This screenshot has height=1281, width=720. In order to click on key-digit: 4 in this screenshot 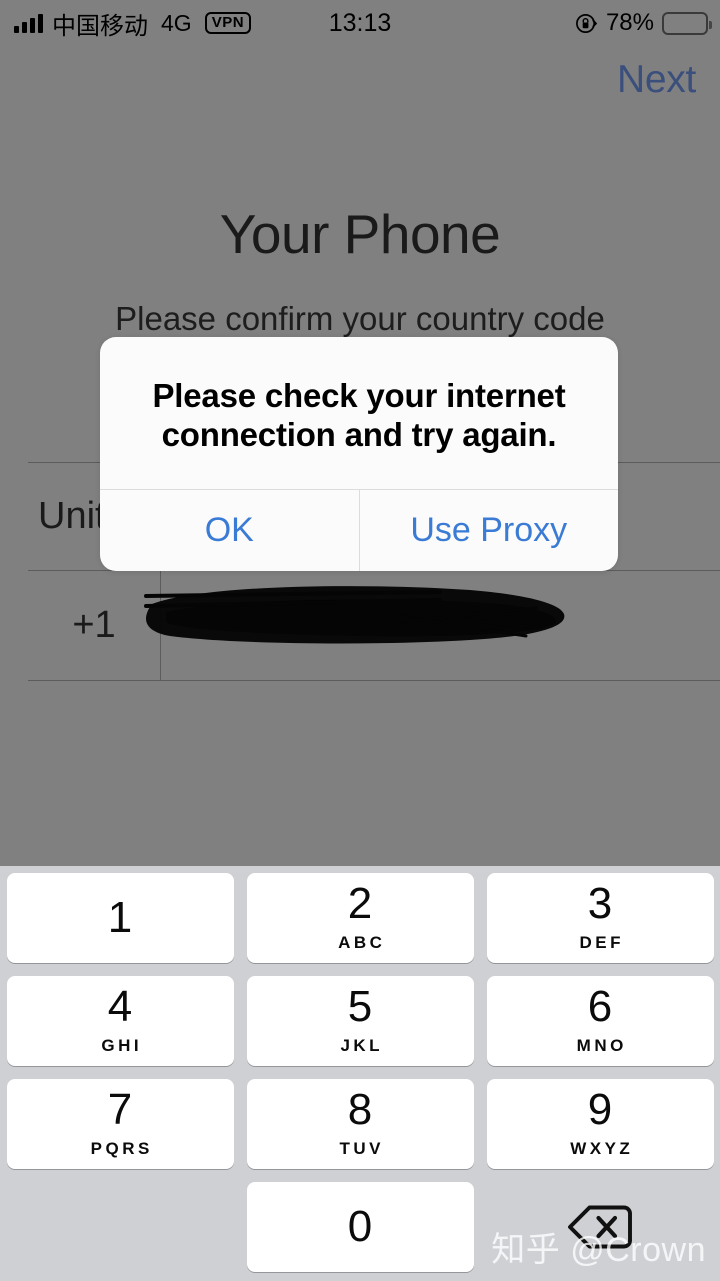, I will do `click(120, 1006)`.